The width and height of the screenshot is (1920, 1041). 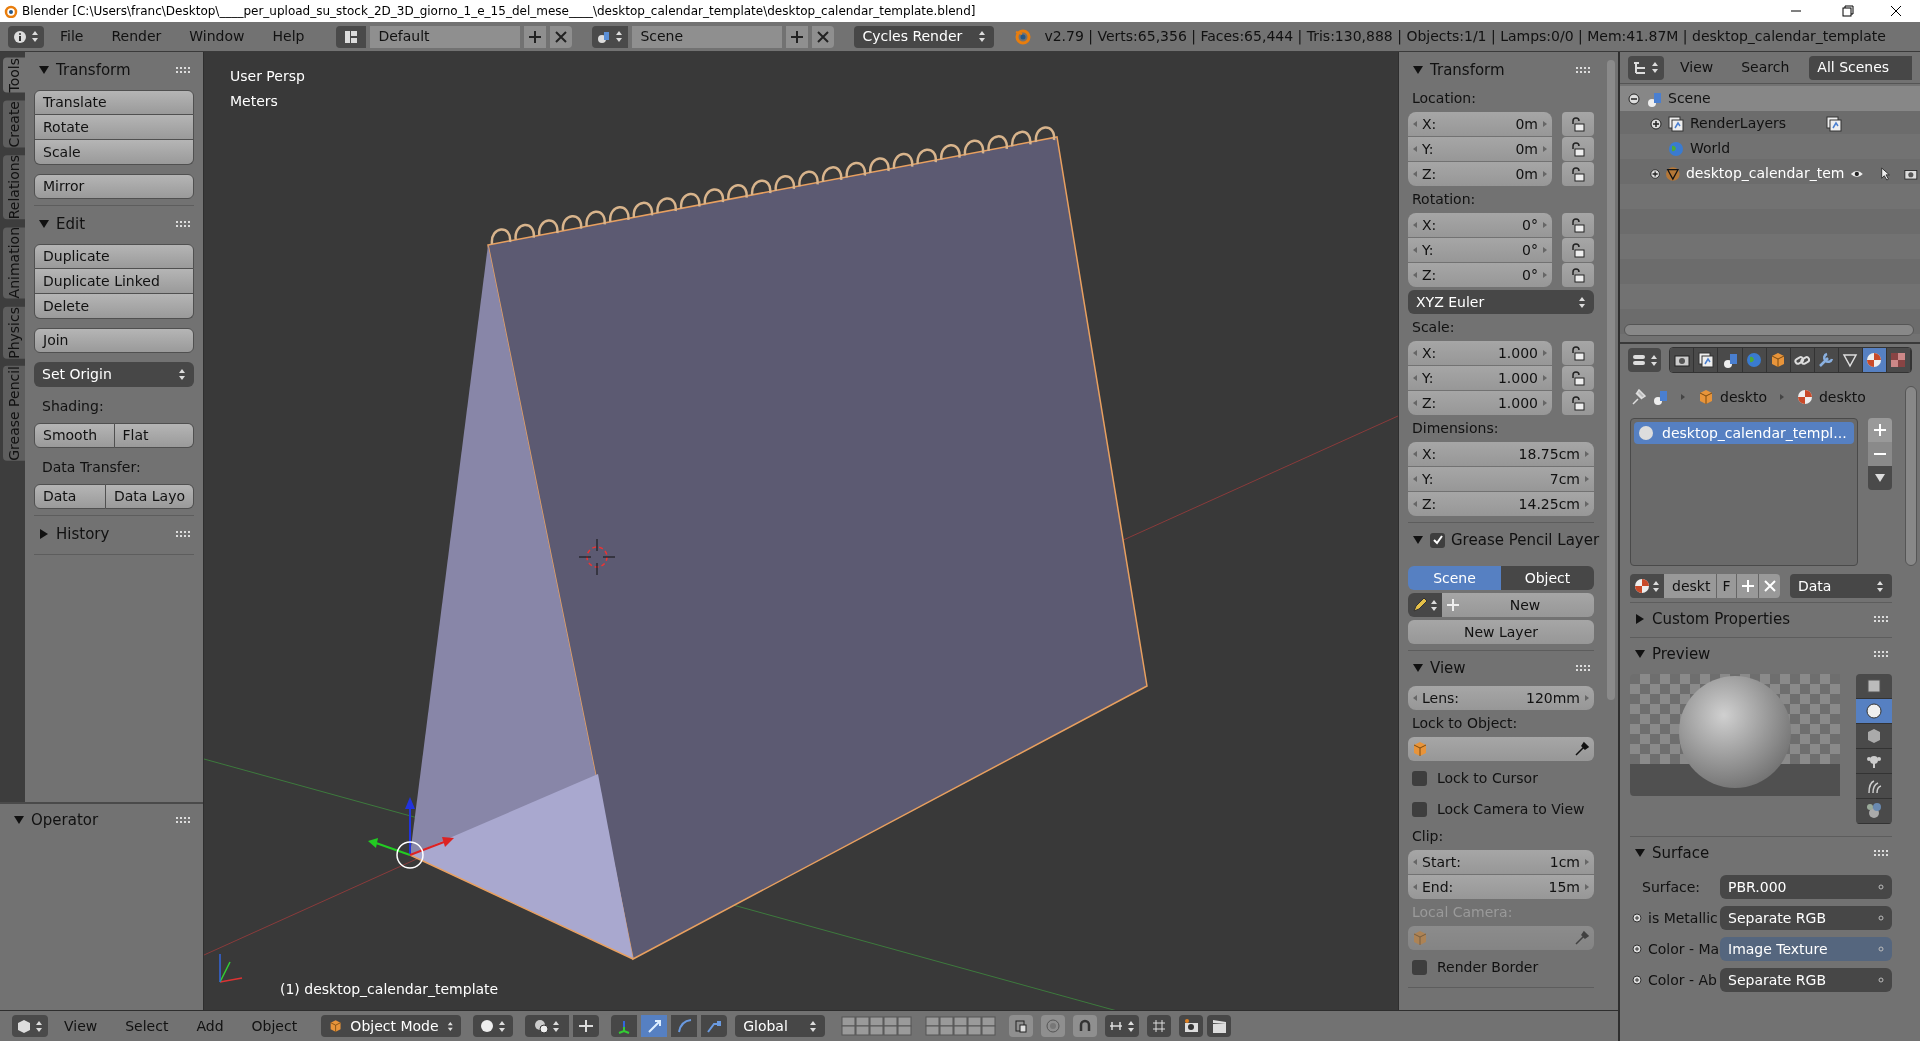 What do you see at coordinates (1743, 397) in the screenshot?
I see `breadcrumb-item: deskto` at bounding box center [1743, 397].